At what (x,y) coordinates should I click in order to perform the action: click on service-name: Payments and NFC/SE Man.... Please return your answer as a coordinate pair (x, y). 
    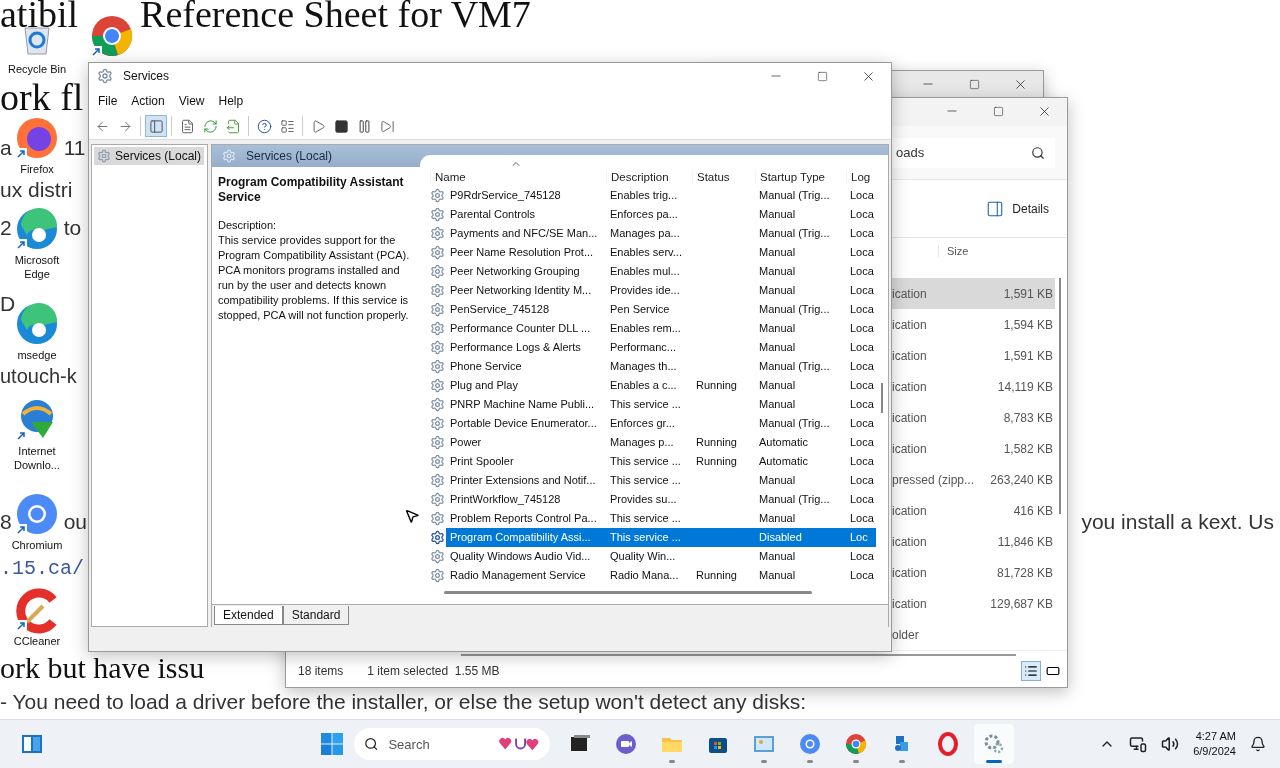
    Looking at the image, I should click on (526, 233).